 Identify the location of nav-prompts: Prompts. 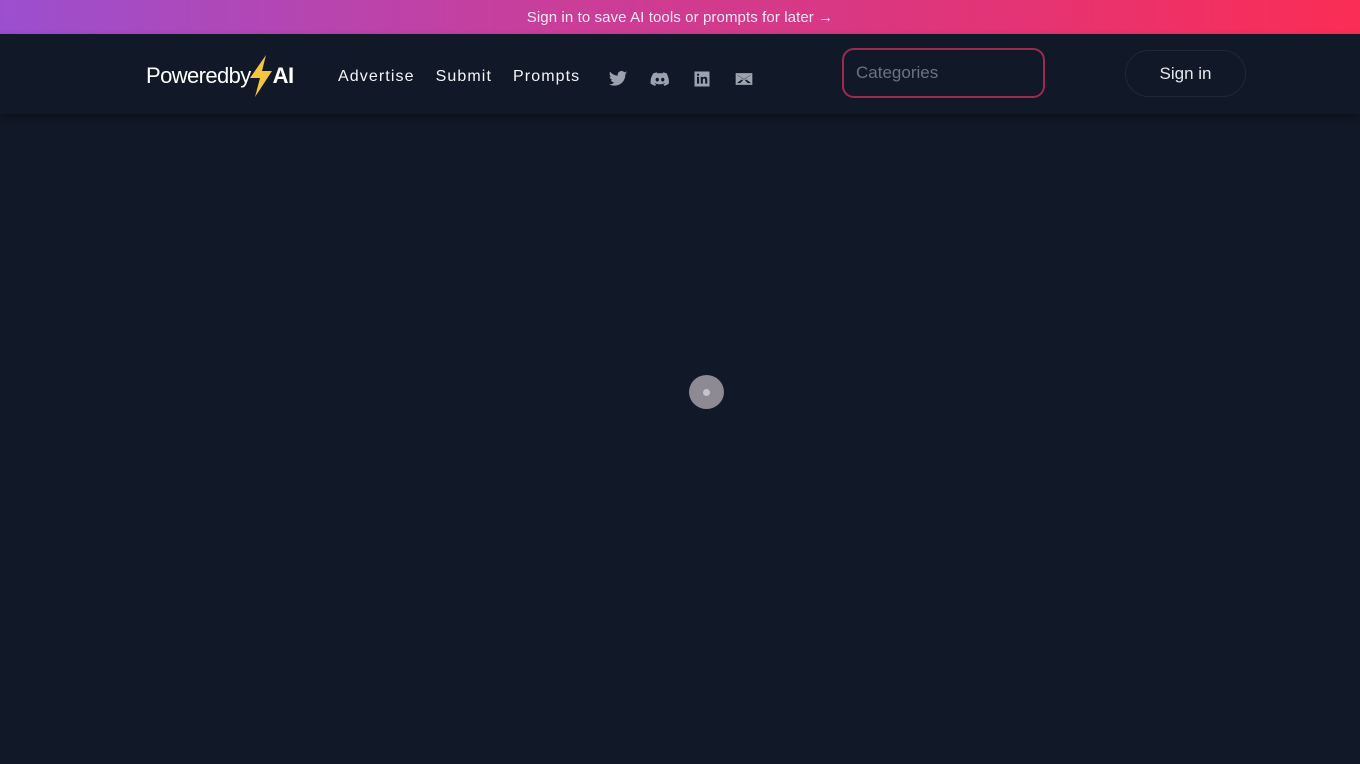
(546, 77).